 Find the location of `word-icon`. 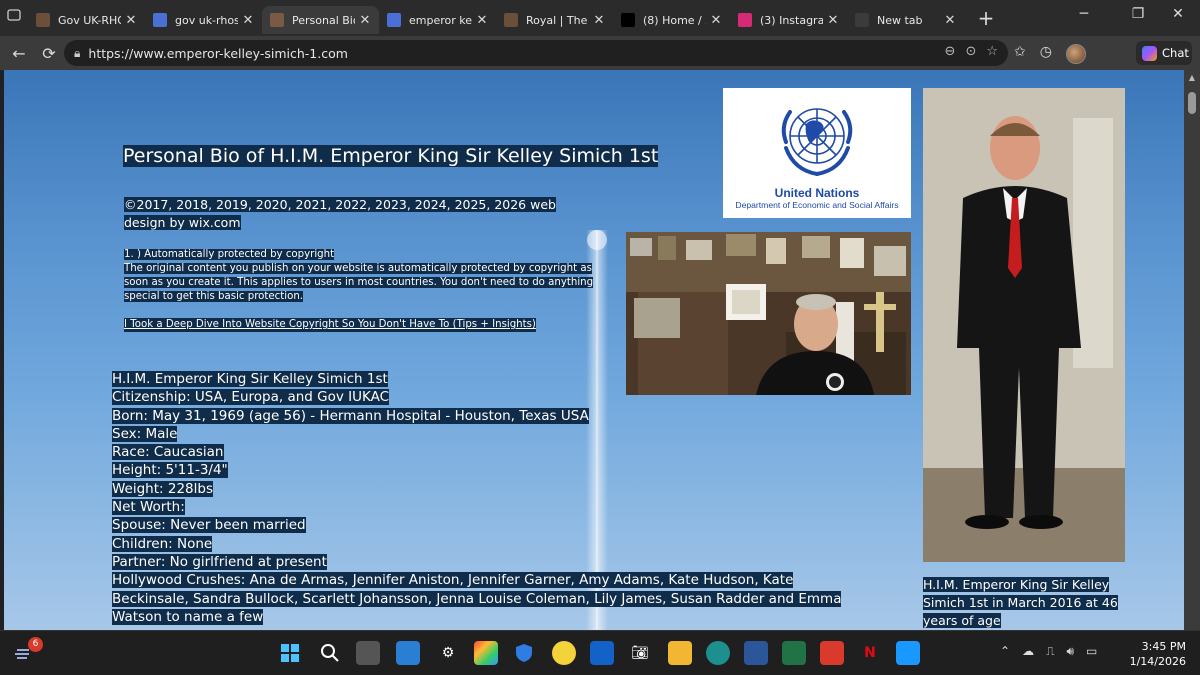

word-icon is located at coordinates (756, 653).